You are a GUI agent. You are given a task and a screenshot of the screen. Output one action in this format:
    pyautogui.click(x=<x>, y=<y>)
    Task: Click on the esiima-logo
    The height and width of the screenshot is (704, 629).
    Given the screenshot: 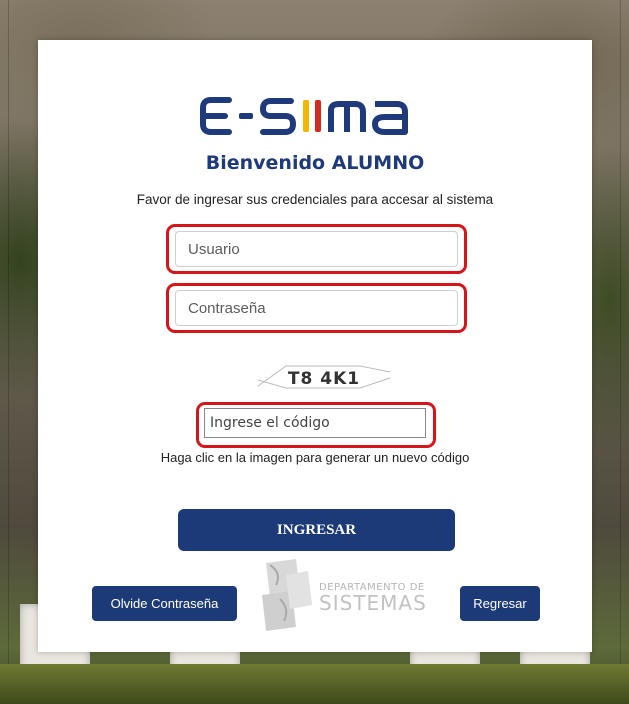 What is the action you would take?
    pyautogui.click(x=315, y=116)
    